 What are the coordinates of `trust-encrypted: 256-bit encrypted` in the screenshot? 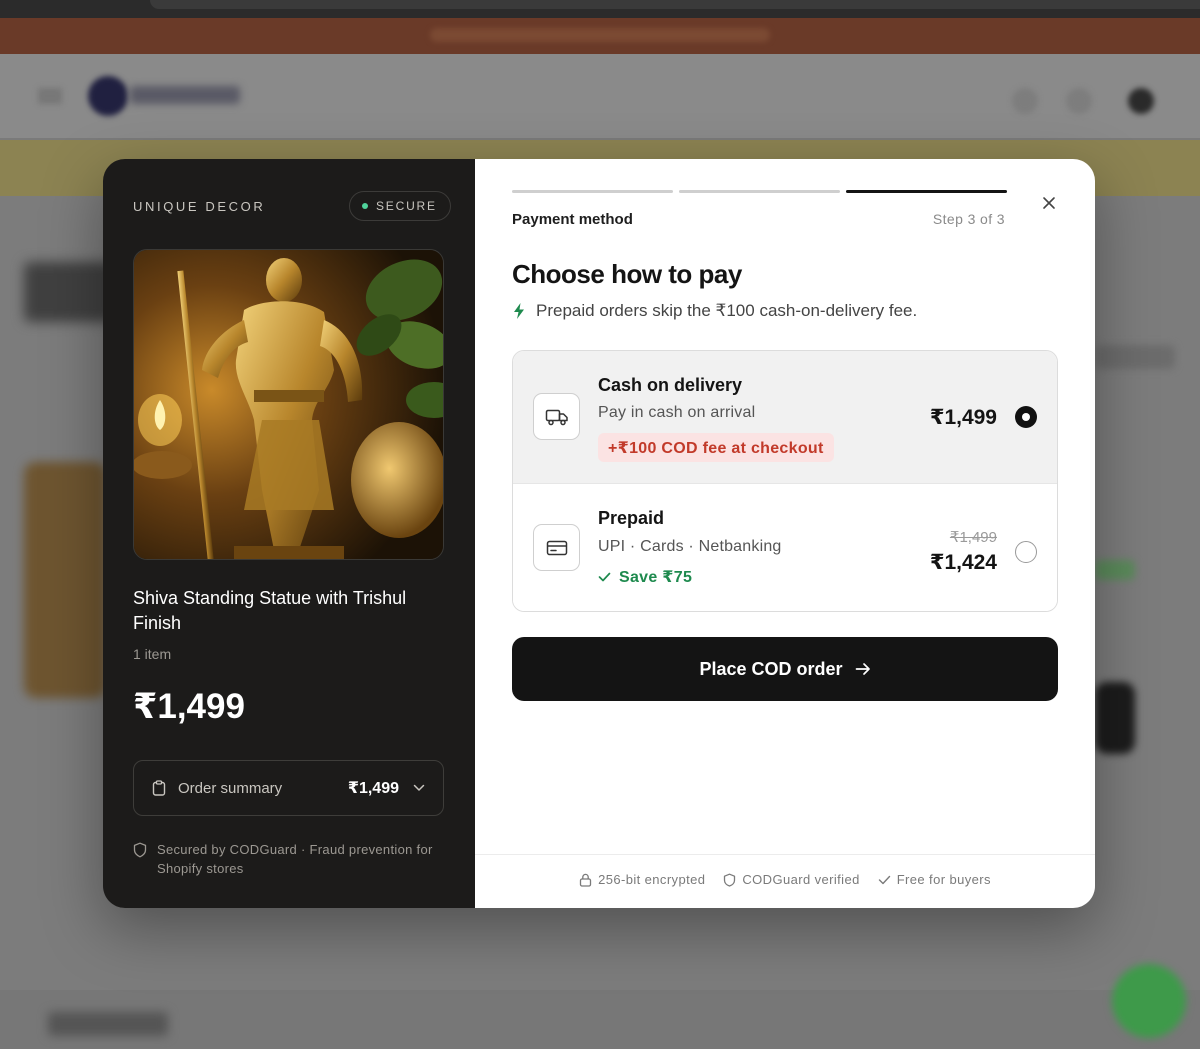 It's located at (642, 879).